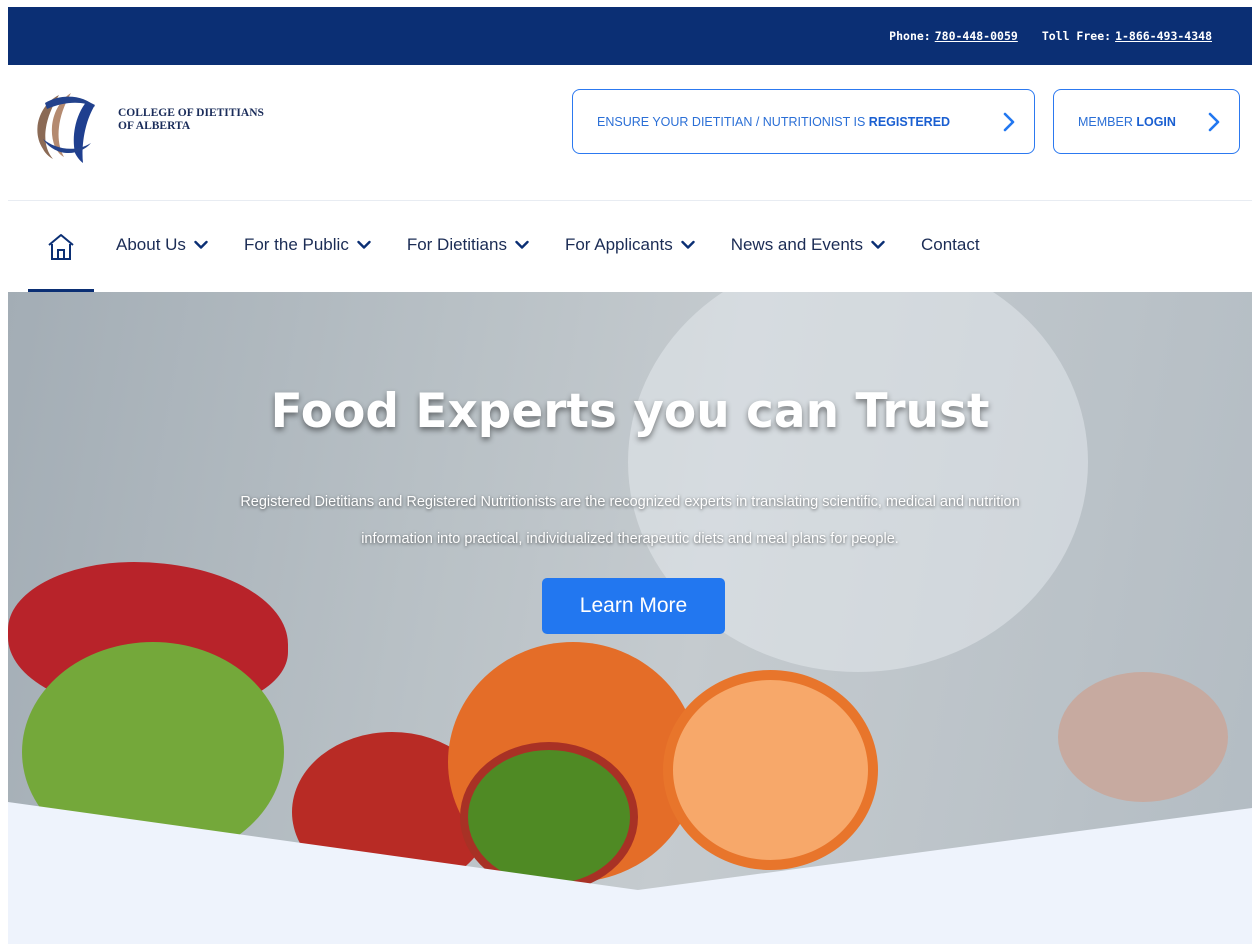  Describe the element at coordinates (191, 113) in the screenshot. I see `logo-line1: COLLEGE OF DIETITIANS` at that location.